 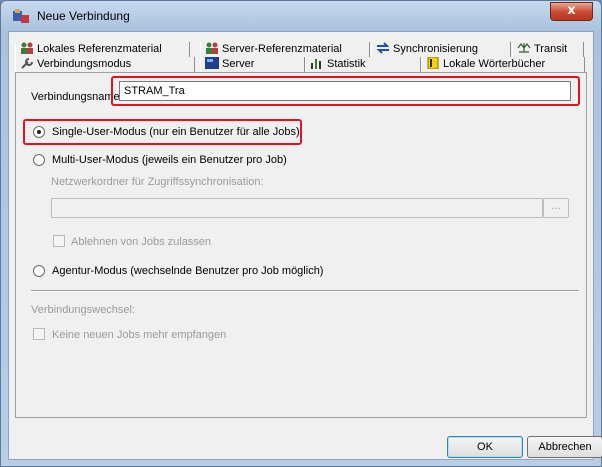 What do you see at coordinates (21, 16) in the screenshot?
I see `app-icon` at bounding box center [21, 16].